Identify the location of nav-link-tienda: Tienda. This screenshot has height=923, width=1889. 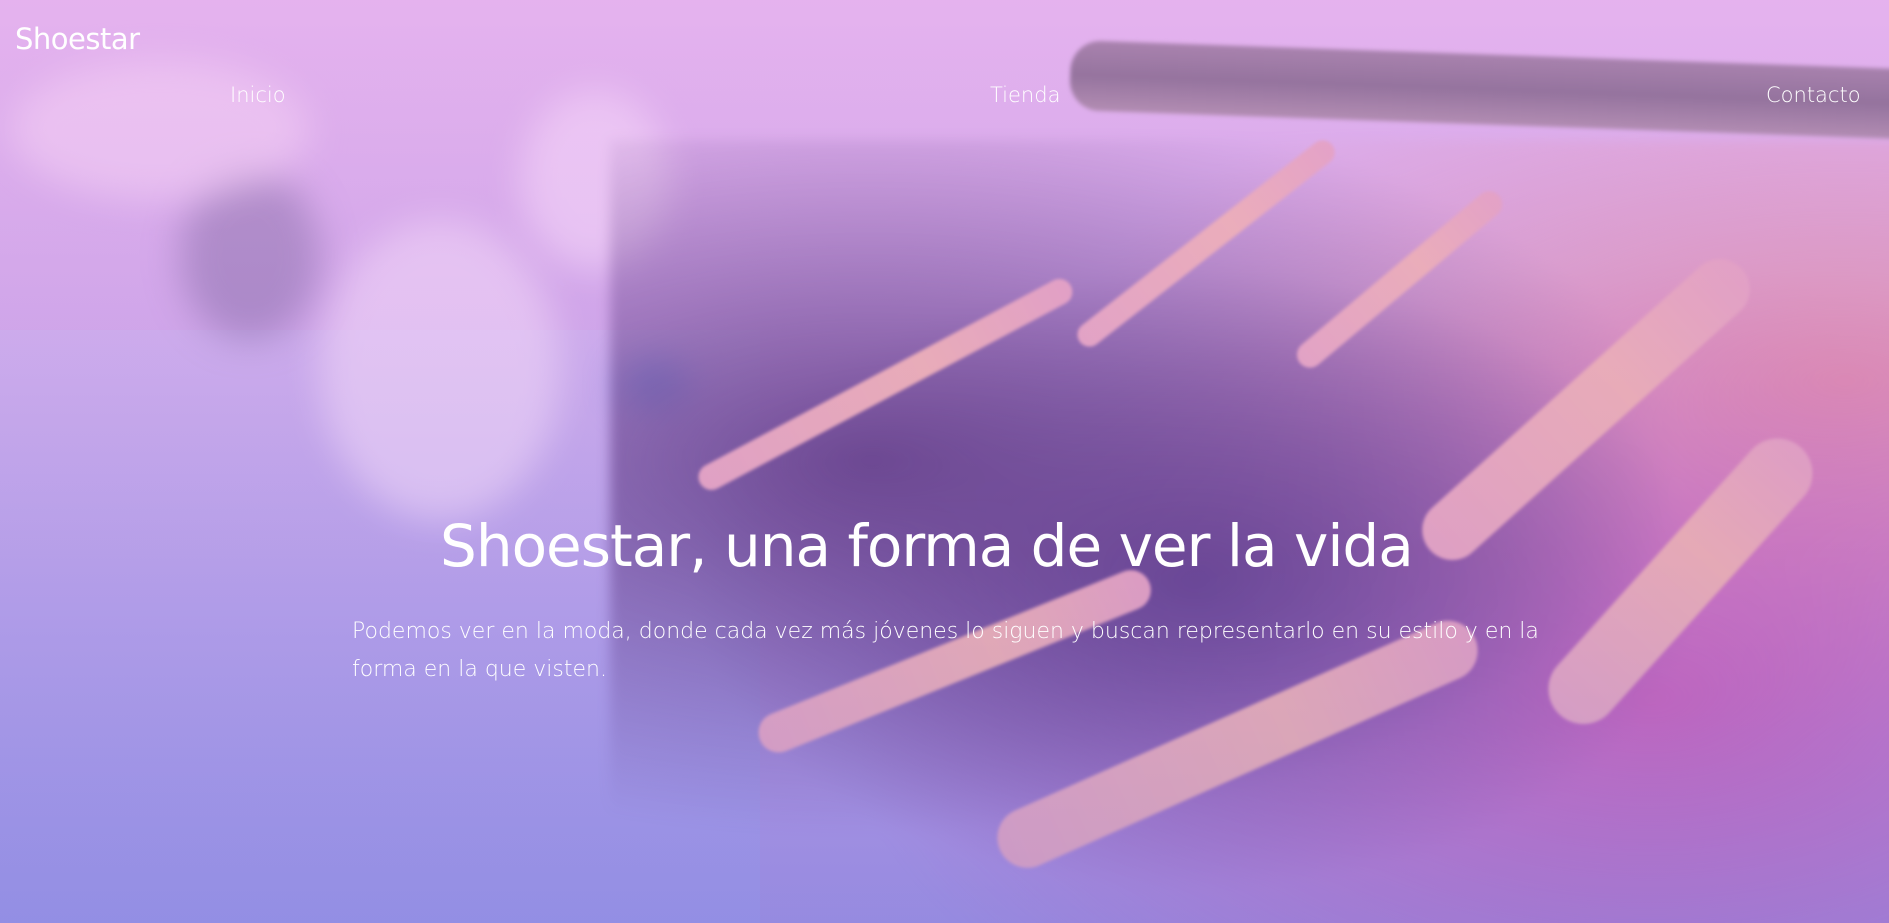
(1025, 95).